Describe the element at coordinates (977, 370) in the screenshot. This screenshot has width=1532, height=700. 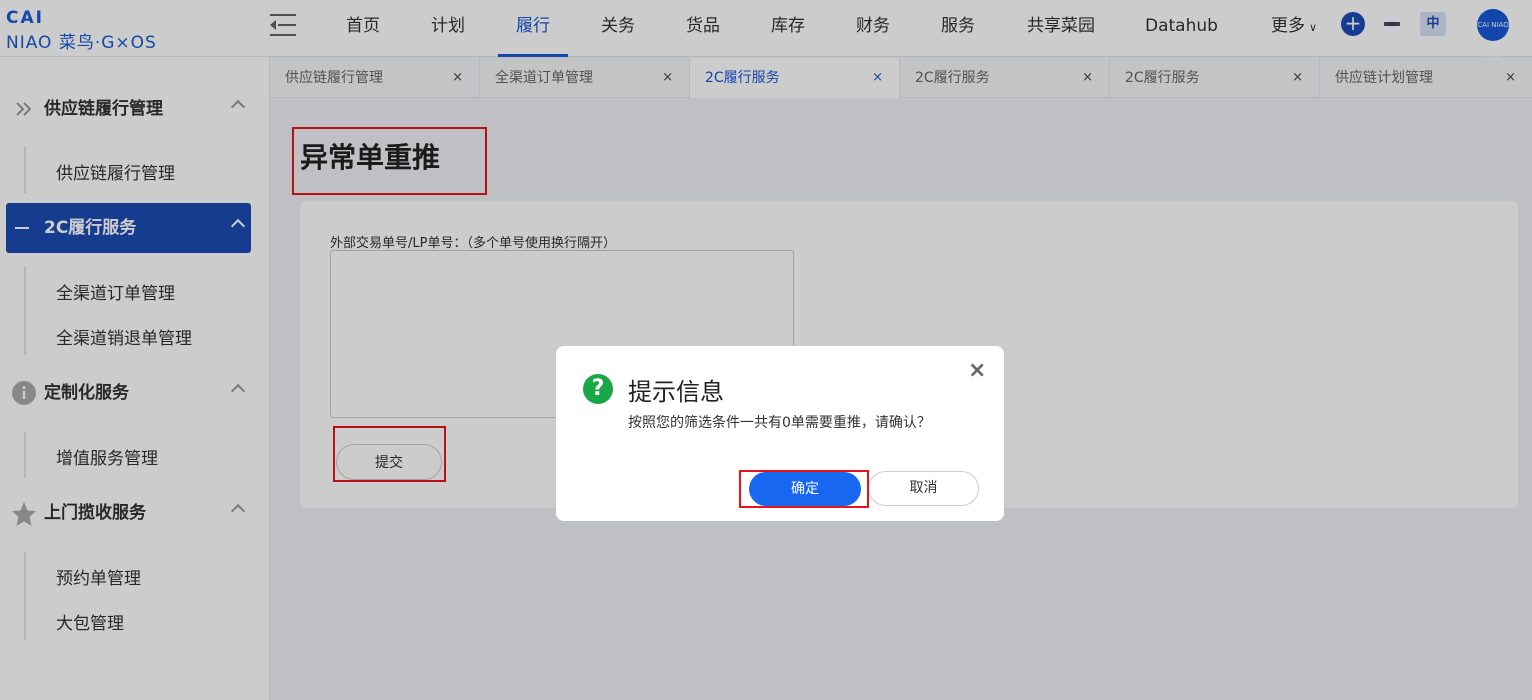
I see `close-icon: ×` at that location.